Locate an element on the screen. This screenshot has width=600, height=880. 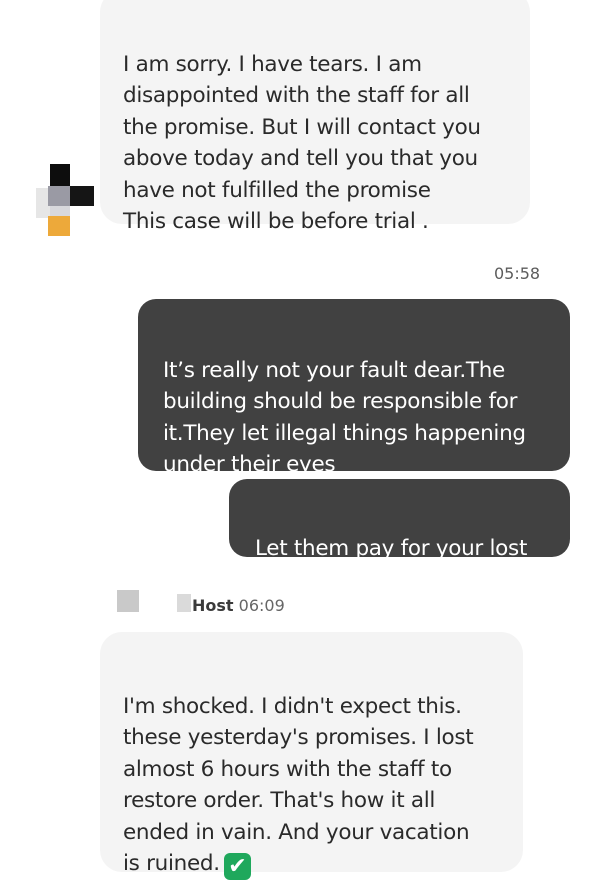
message-bubble-outgoing: Let them pay for your lost is located at coordinates (399, 520).